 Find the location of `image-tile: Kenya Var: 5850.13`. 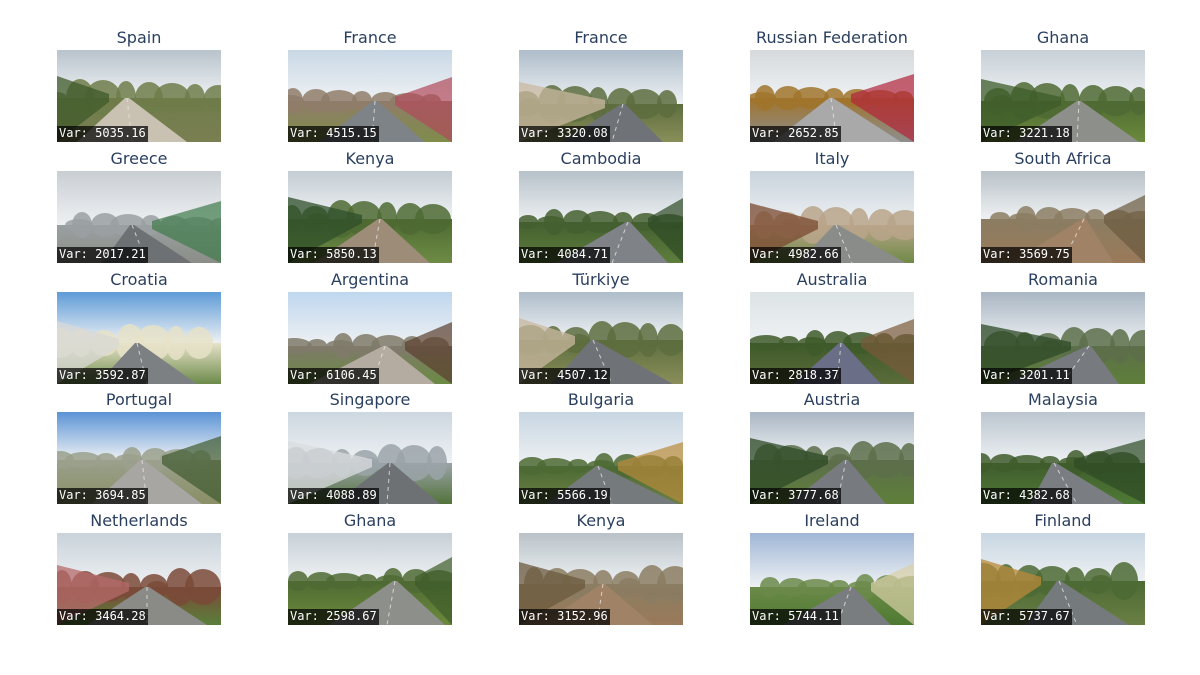

image-tile: Kenya Var: 5850.13 is located at coordinates (370, 206).